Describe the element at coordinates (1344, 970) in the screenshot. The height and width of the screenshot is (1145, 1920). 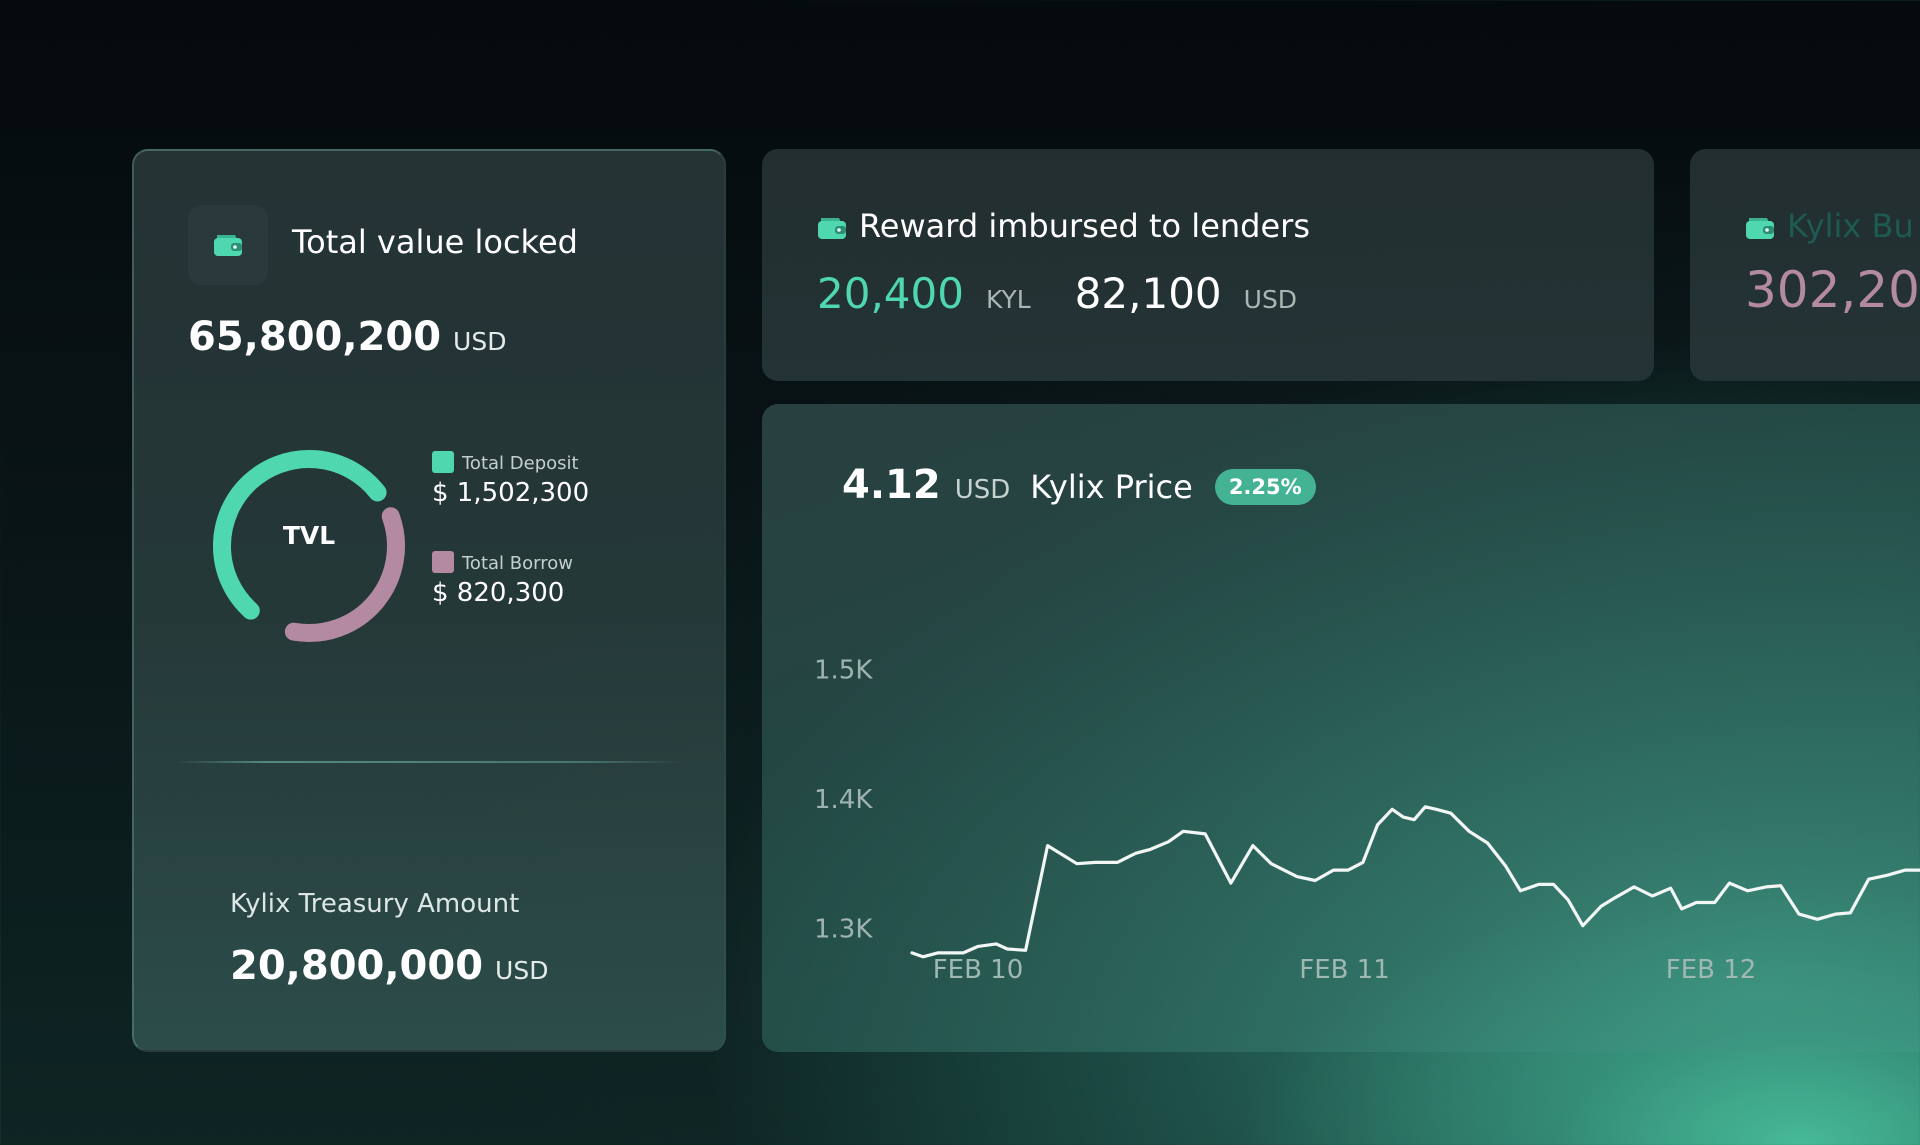
I see `x-tick-label: FEB 11` at that location.